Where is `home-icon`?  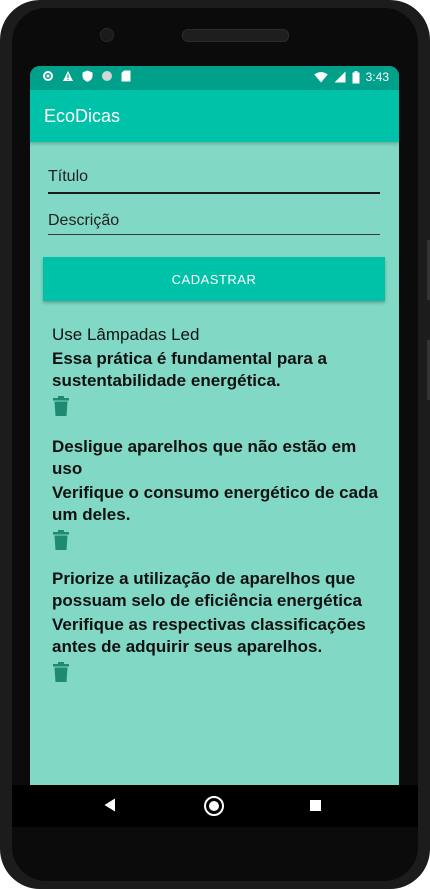
home-icon is located at coordinates (214, 806).